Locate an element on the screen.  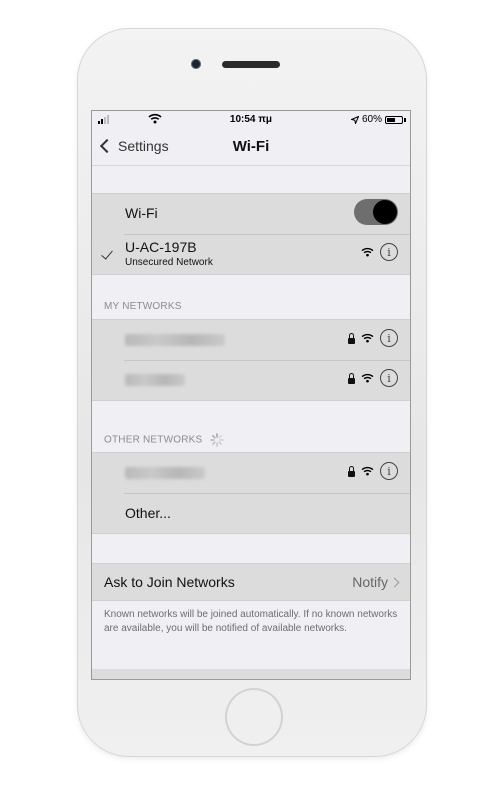
loading-spinner-icon is located at coordinates (217, 440).